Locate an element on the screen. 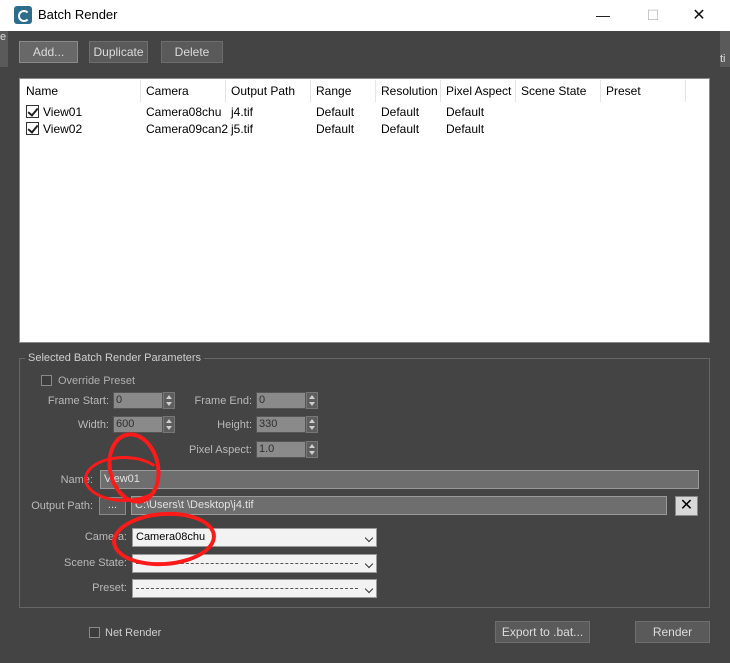  app-icon is located at coordinates (23, 15).